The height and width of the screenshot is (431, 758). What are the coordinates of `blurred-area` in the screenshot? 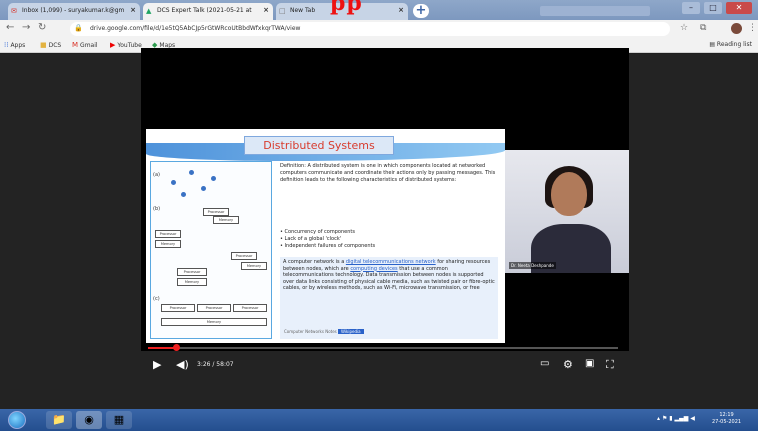 It's located at (595, 11).